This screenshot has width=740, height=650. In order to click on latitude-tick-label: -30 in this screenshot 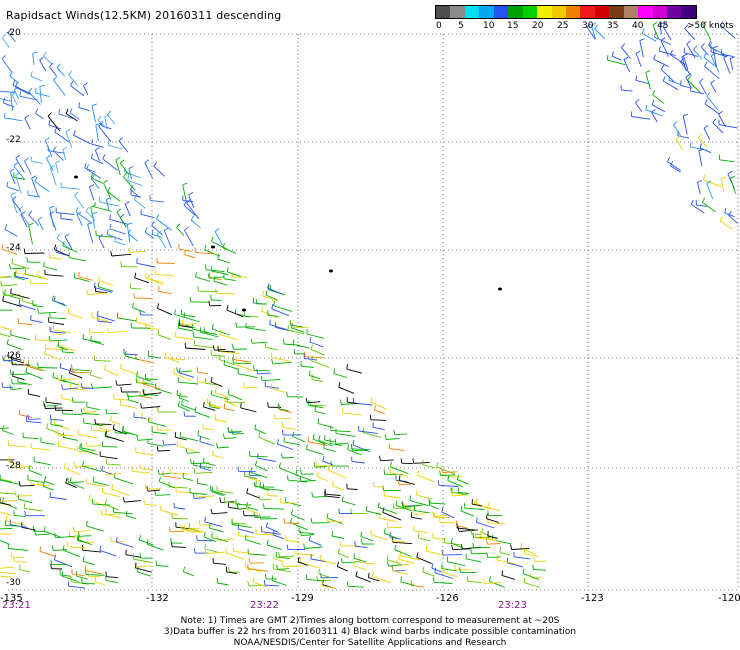, I will do `click(13, 583)`.